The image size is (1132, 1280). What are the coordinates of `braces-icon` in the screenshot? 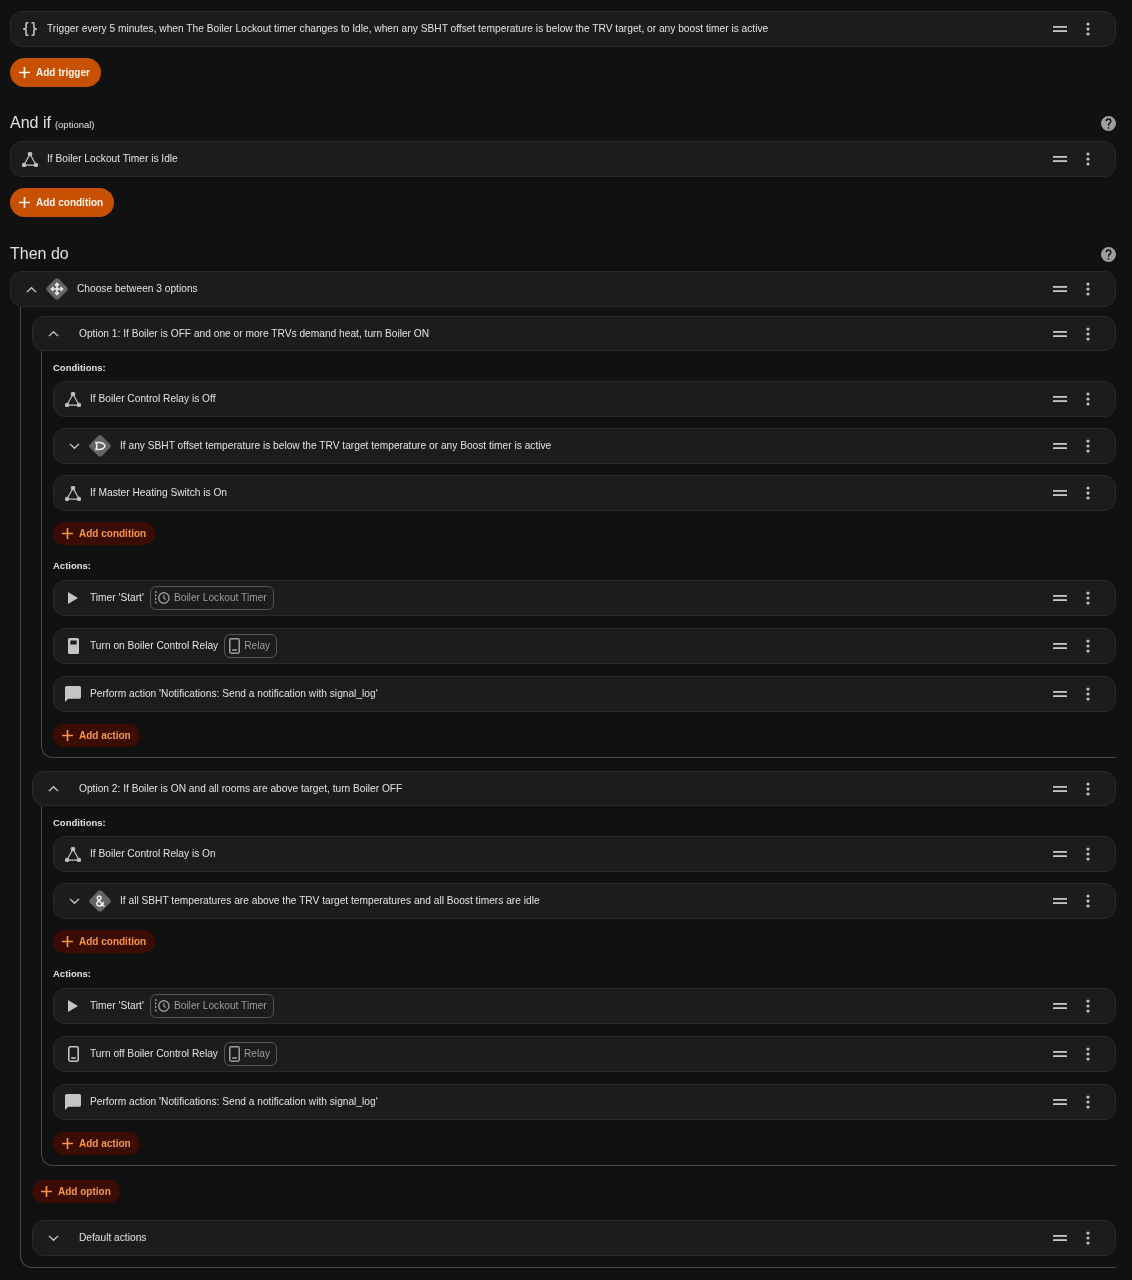 It's located at (30, 29).